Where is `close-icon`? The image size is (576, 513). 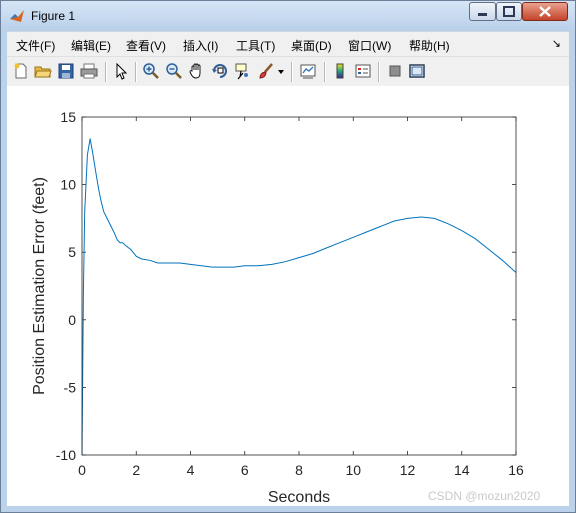 close-icon is located at coordinates (545, 11).